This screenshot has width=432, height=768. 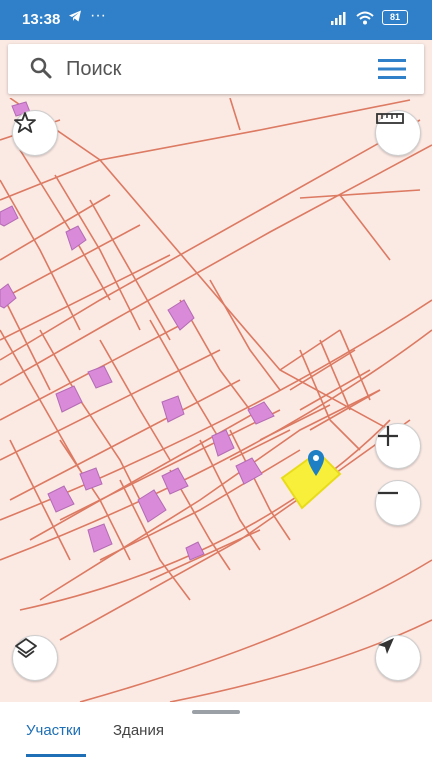 What do you see at coordinates (41, 68) in the screenshot?
I see `search-icon` at bounding box center [41, 68].